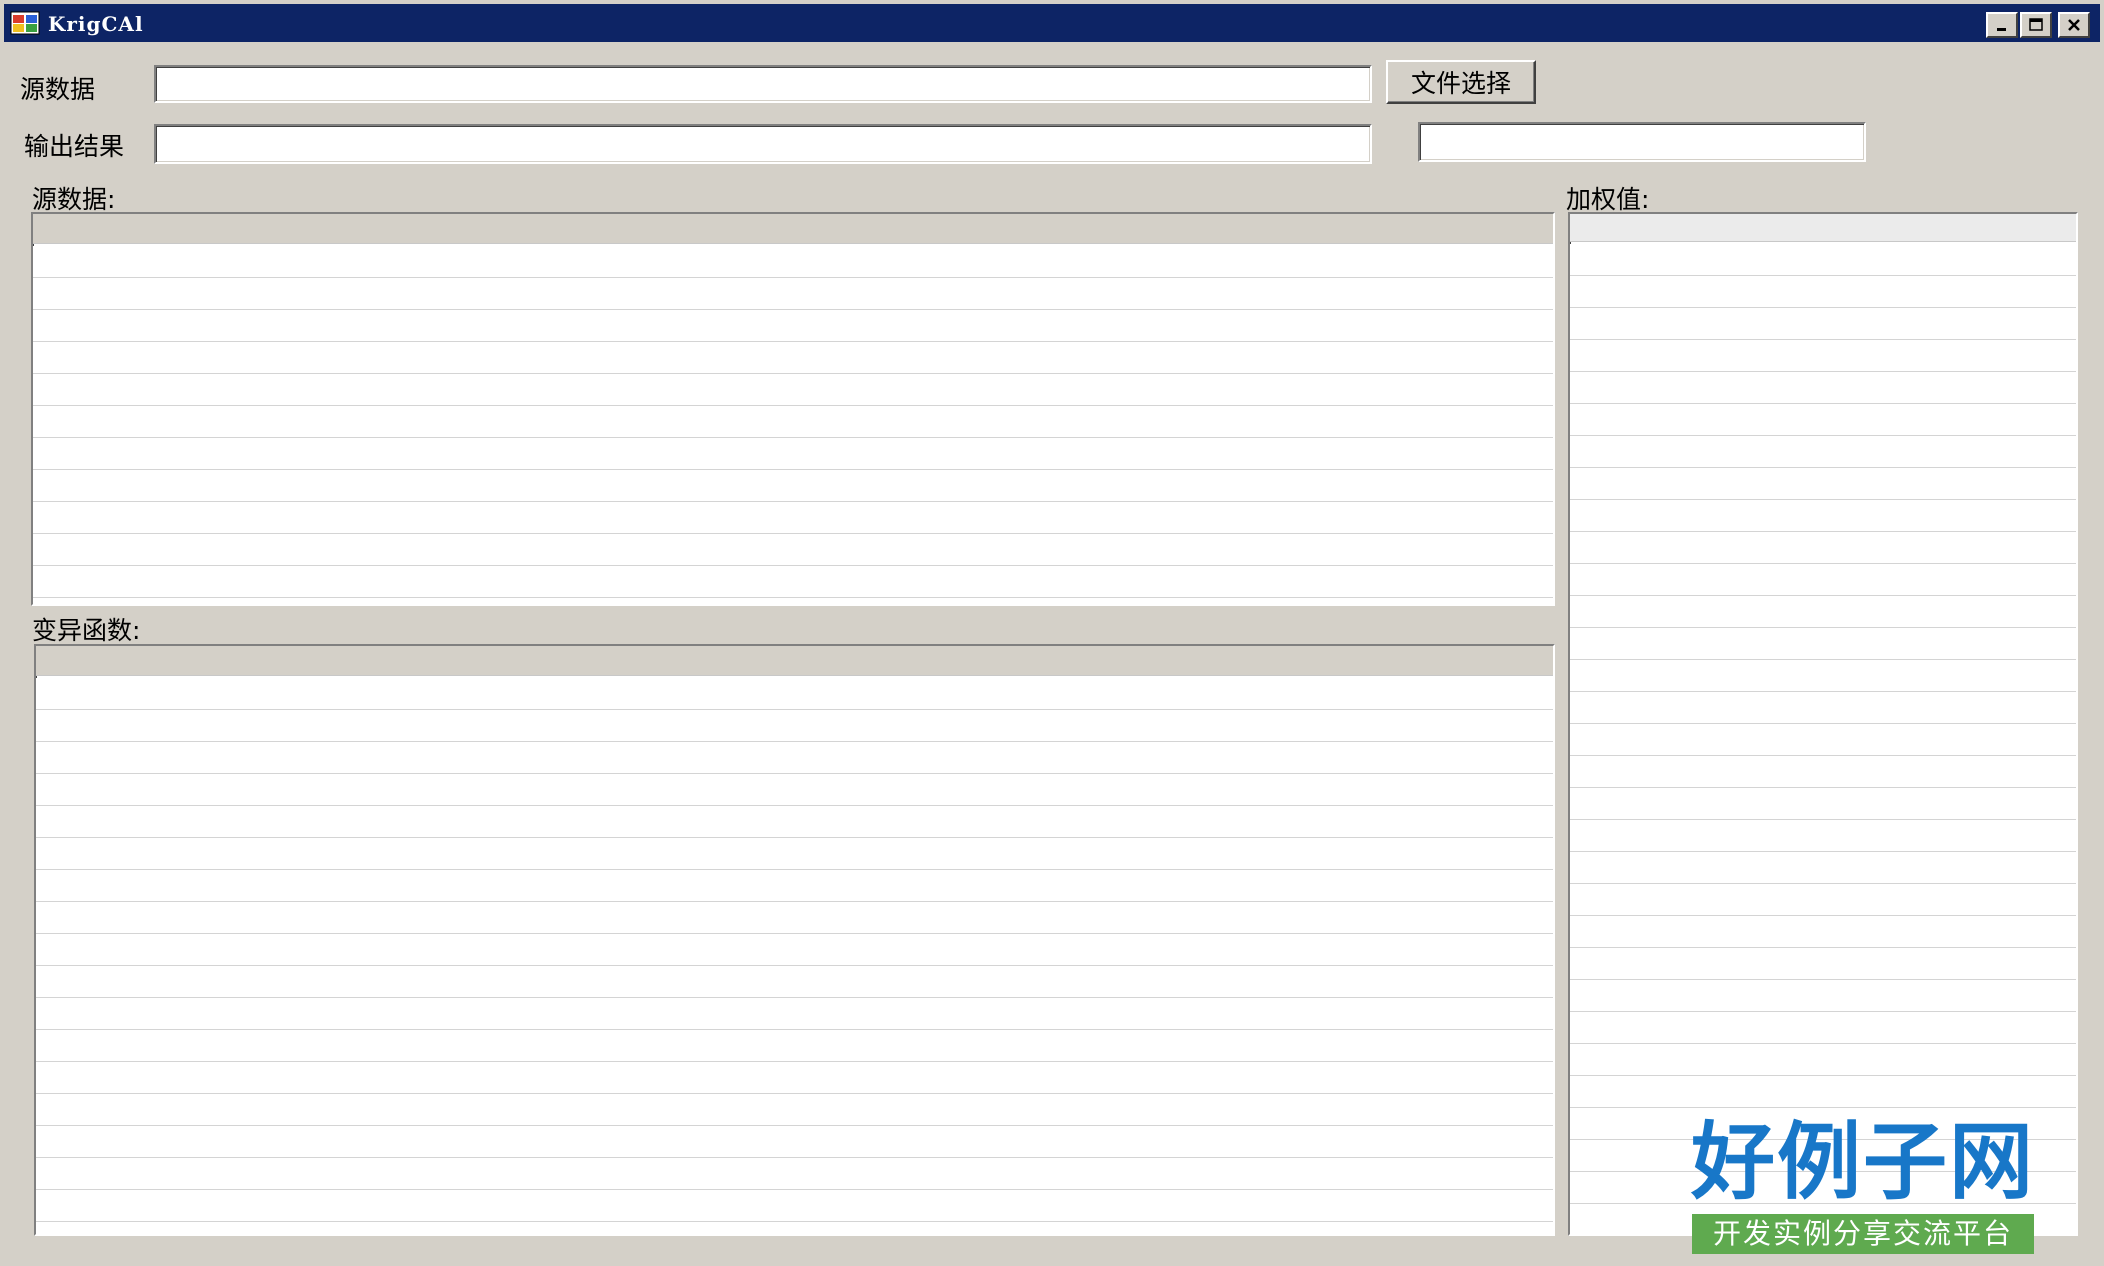 The height and width of the screenshot is (1266, 2104). I want to click on weights-grid-label: 加权值:, so click(1608, 199).